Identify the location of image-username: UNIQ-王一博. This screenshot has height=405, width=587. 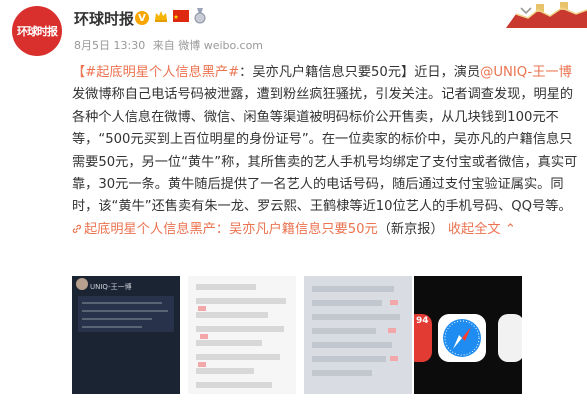
(111, 287).